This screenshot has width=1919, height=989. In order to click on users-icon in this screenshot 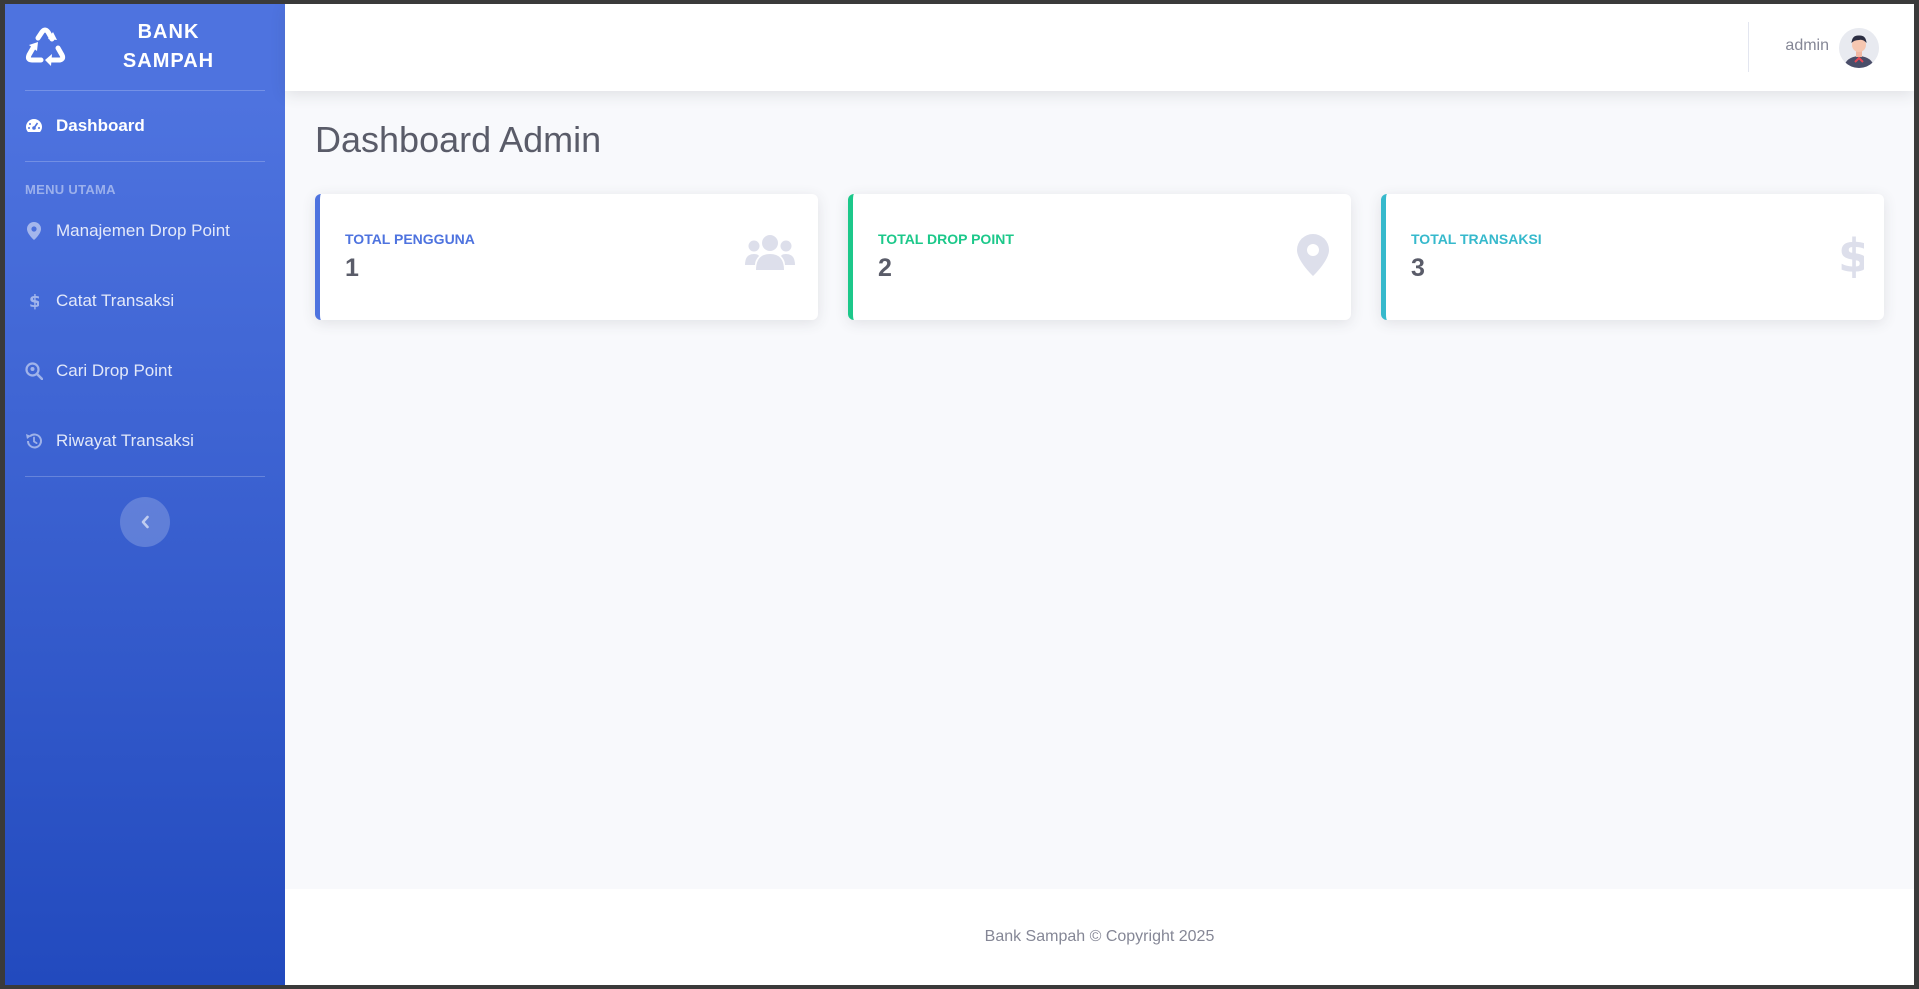, I will do `click(770, 252)`.